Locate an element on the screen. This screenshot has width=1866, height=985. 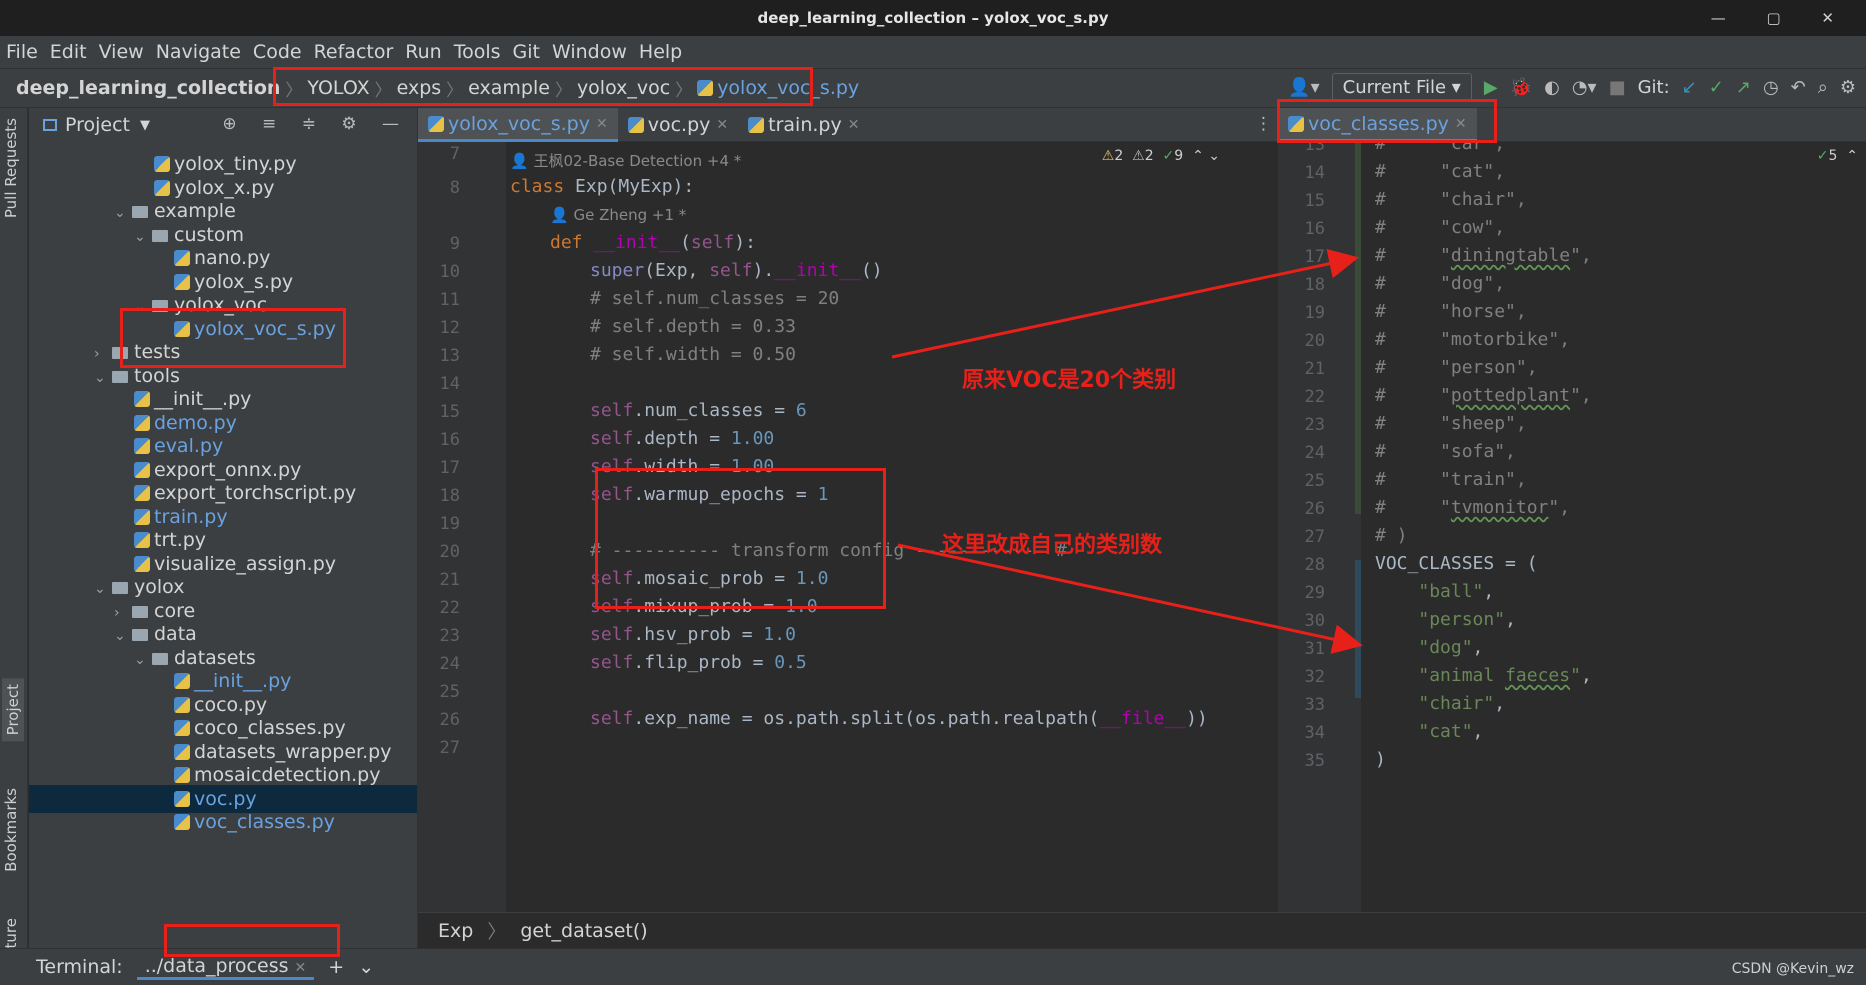
run-config-select: Current File ▾ is located at coordinates (1401, 87).